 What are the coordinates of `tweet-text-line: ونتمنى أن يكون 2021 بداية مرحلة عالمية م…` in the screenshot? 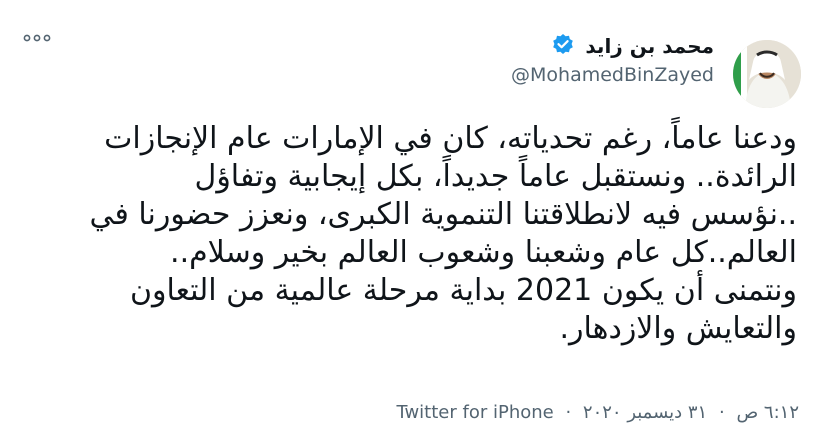 It's located at (463, 290).